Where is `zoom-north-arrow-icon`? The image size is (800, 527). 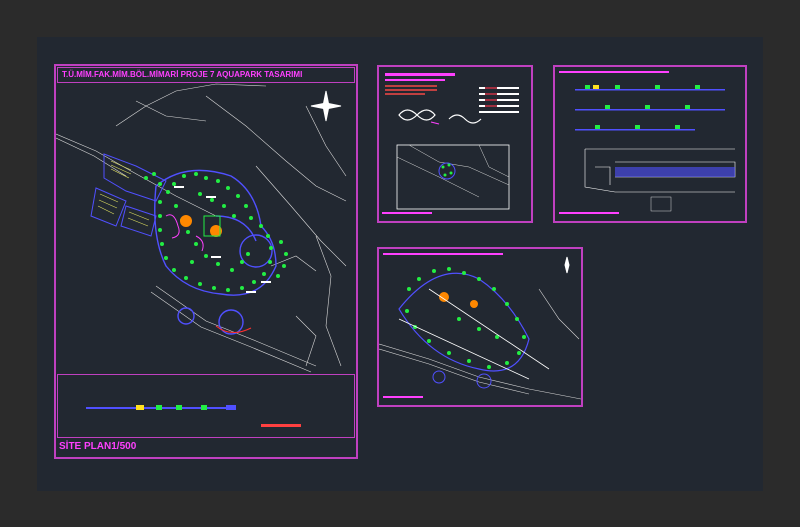 zoom-north-arrow-icon is located at coordinates (567, 265).